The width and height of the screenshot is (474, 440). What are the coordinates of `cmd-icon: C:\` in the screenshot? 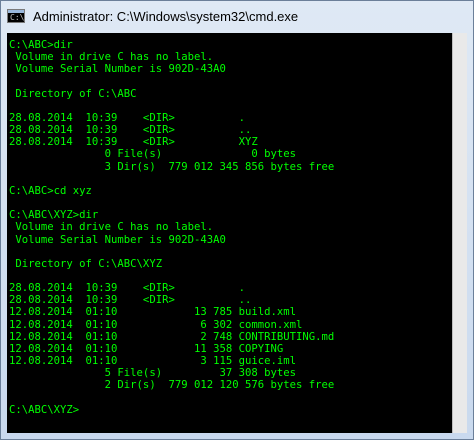 It's located at (16, 16).